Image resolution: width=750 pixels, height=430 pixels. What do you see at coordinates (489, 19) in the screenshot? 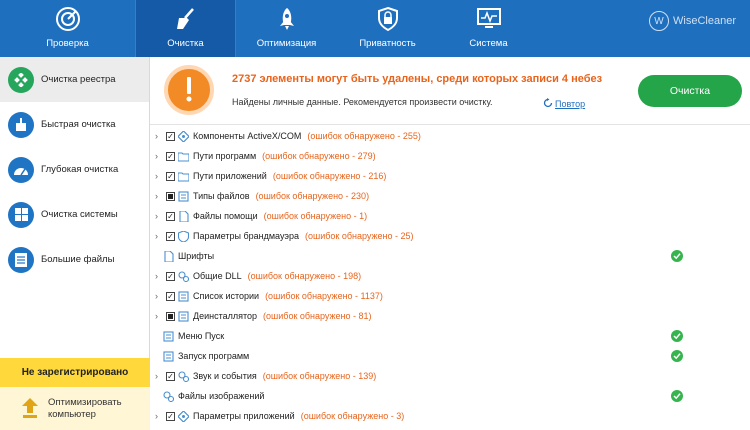
I see `monitor-icon` at bounding box center [489, 19].